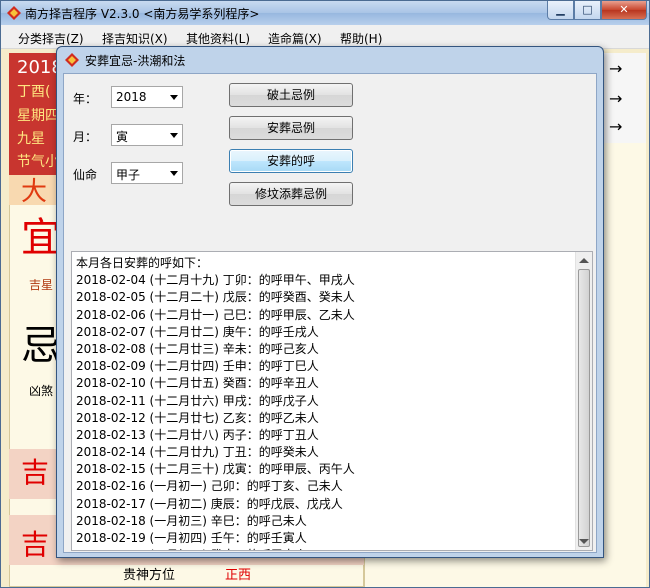 This screenshot has height=588, width=650. What do you see at coordinates (197, 383) in the screenshot?
I see `result-line: 2018-02-10 (十二月廿五) 癸酉：的呼辛丑人` at bounding box center [197, 383].